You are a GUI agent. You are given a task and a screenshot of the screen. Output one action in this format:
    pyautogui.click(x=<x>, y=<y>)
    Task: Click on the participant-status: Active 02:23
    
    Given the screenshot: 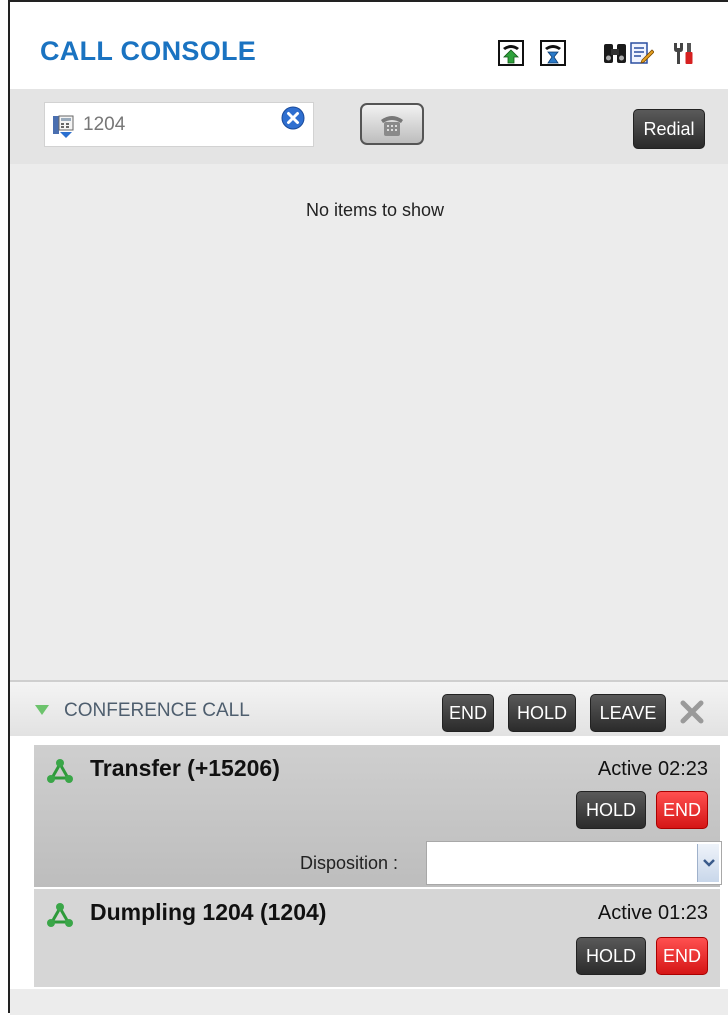 What is the action you would take?
    pyautogui.click(x=652, y=769)
    